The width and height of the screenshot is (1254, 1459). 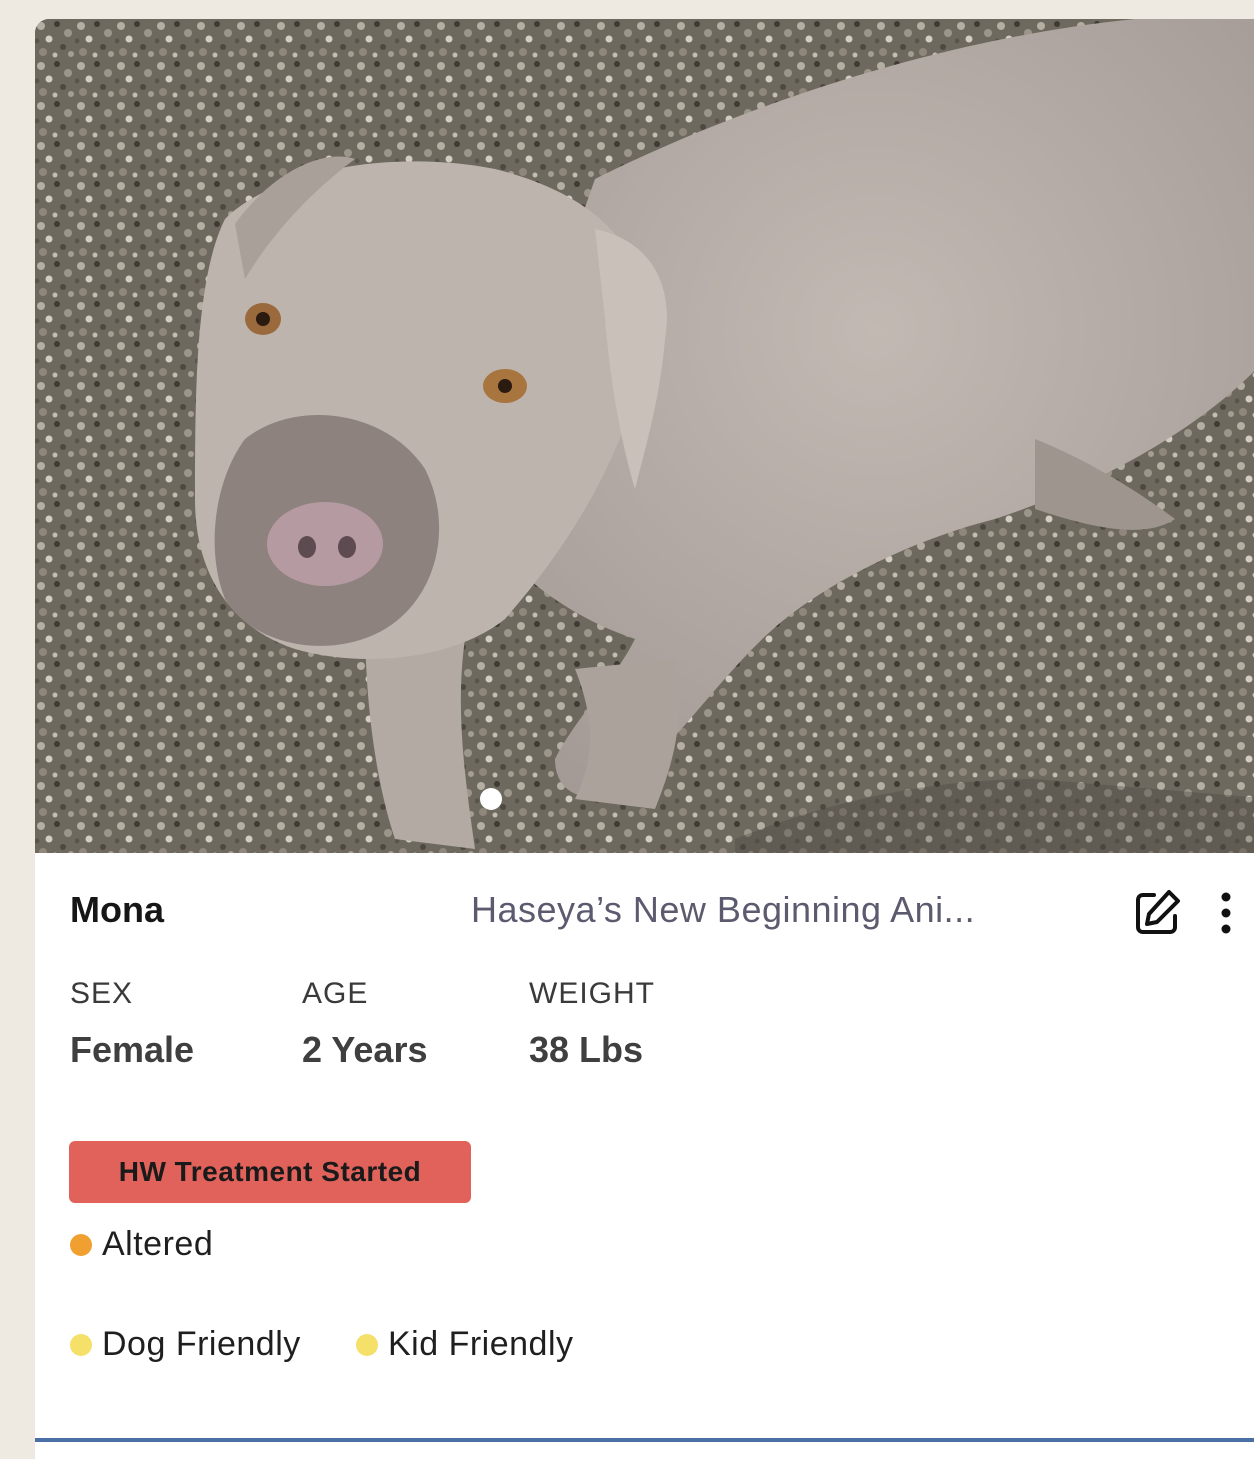 I want to click on stat-label: AGE, so click(x=335, y=993).